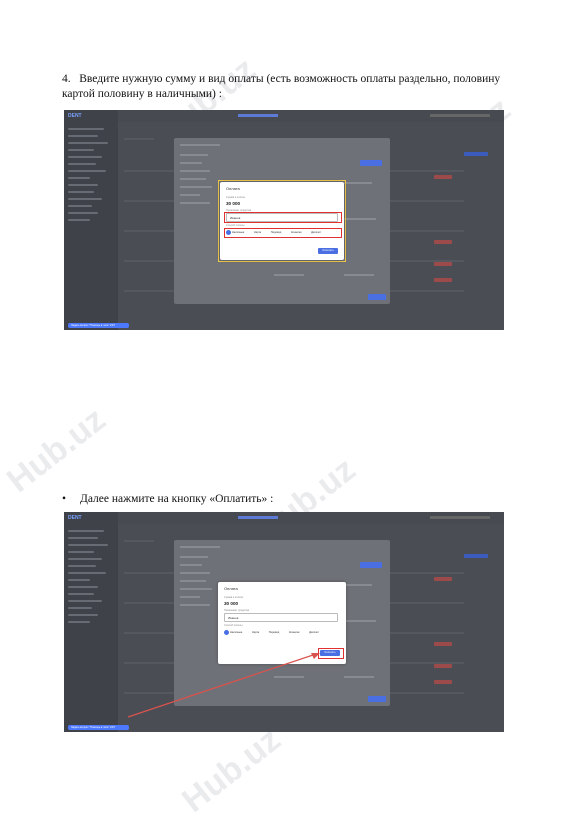 This screenshot has height=821, width=565. I want to click on step-text: Далее нажмите на кнопку «Оплатить» :, so click(177, 499).